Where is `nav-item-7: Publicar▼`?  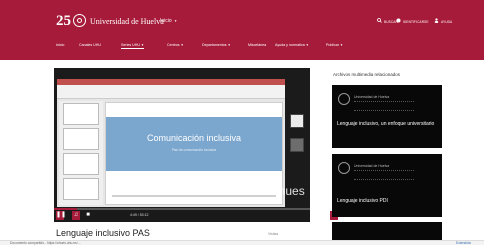
nav-item-7: Publicar▼ is located at coordinates (334, 45).